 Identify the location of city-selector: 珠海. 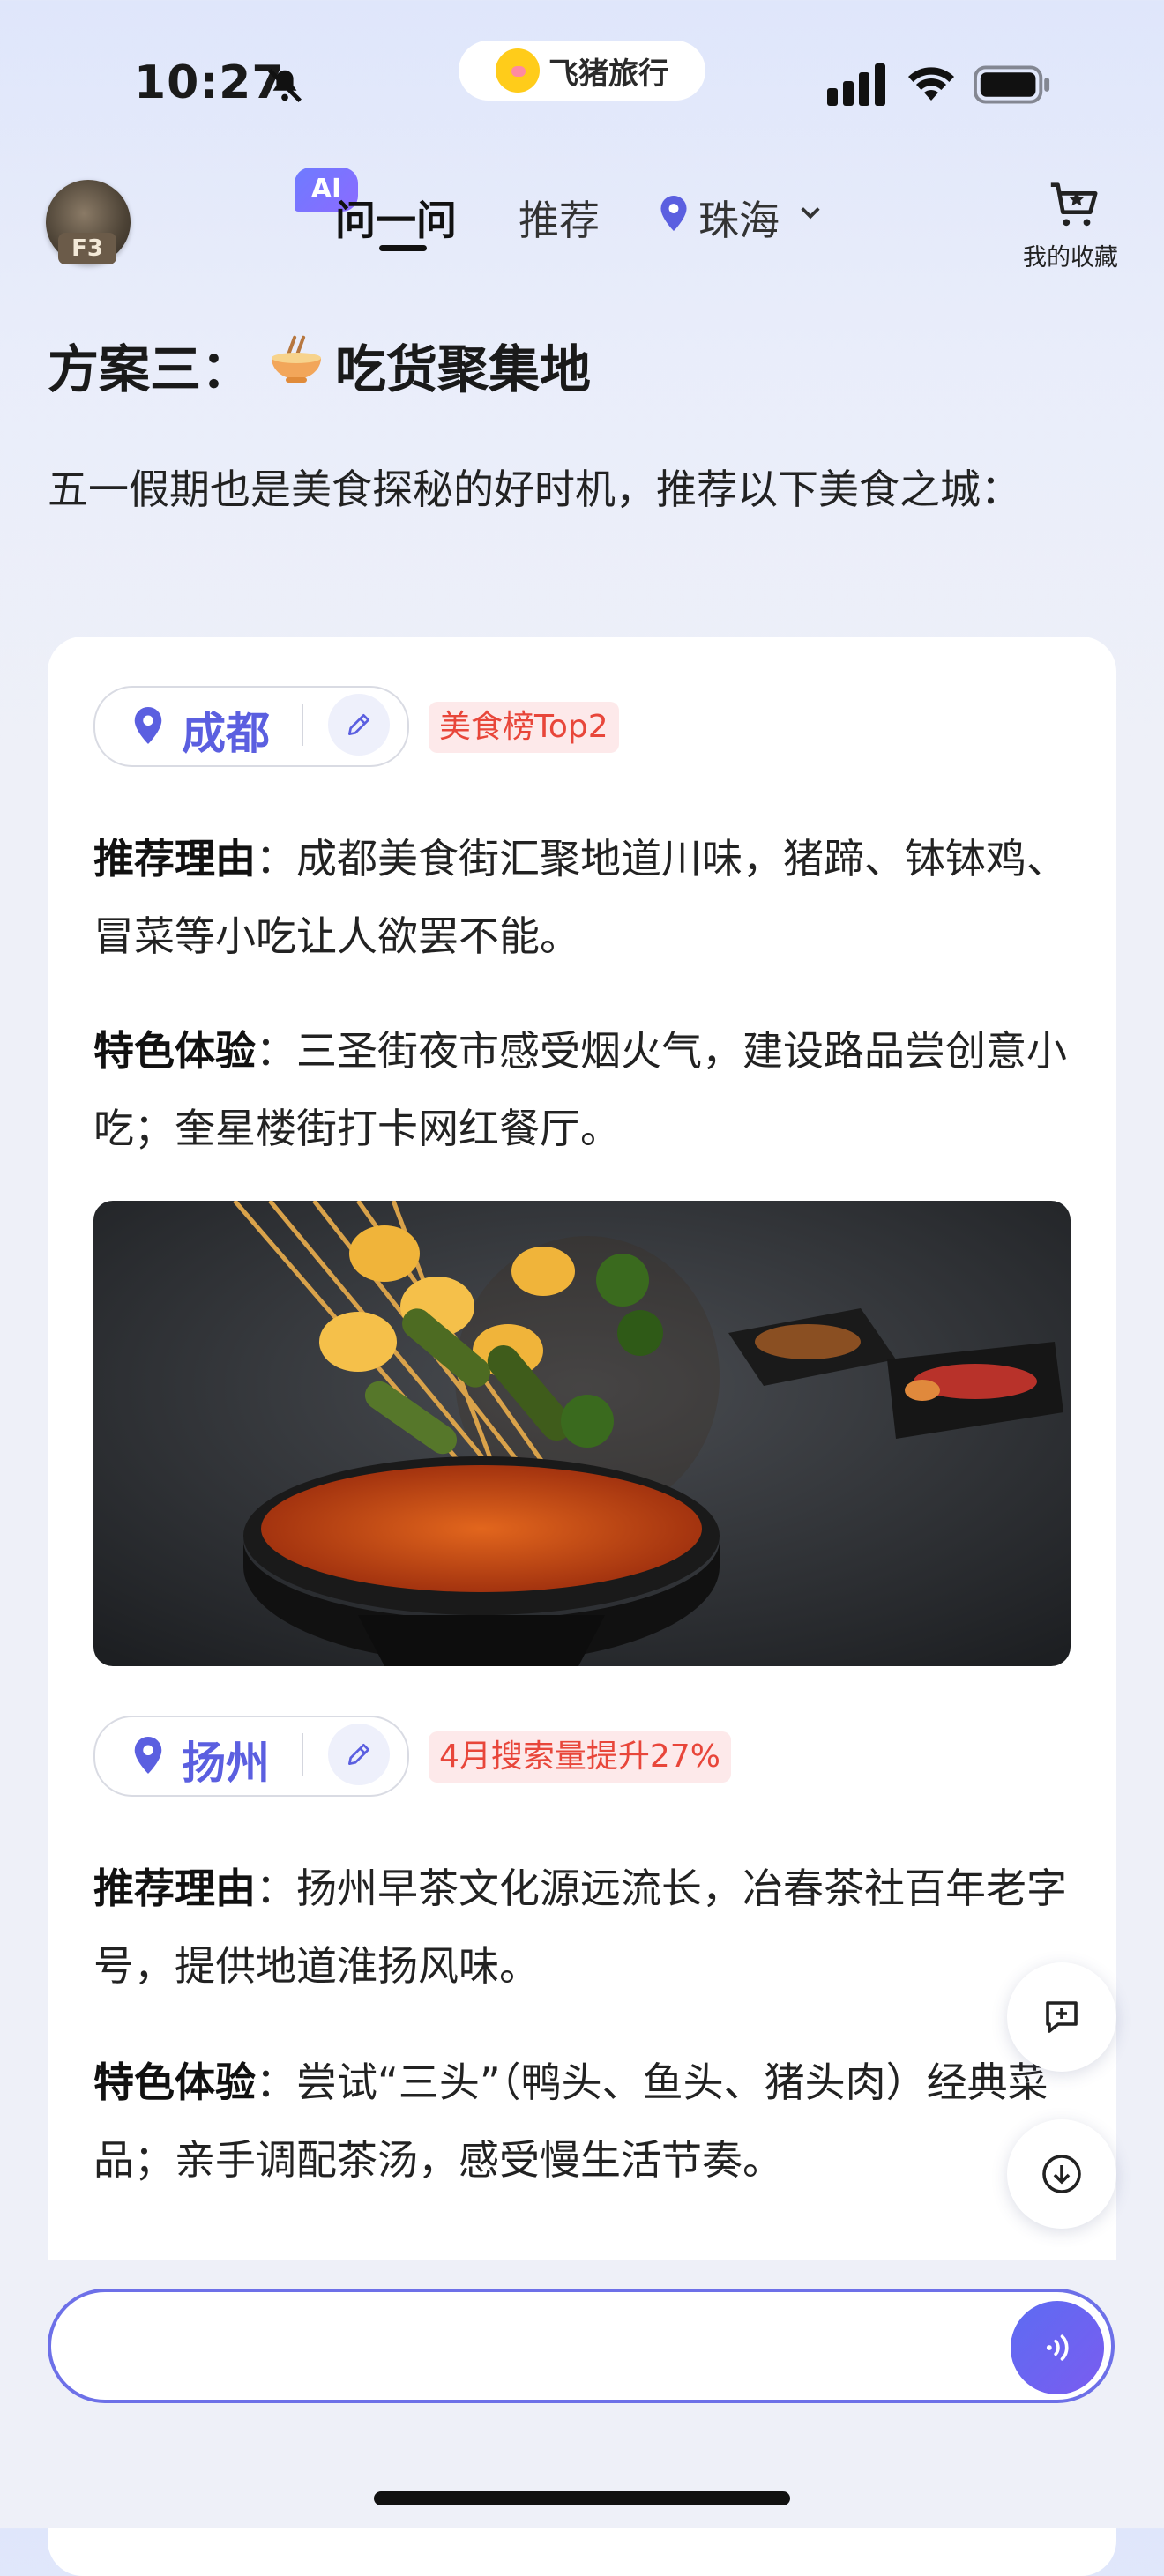
(739, 218).